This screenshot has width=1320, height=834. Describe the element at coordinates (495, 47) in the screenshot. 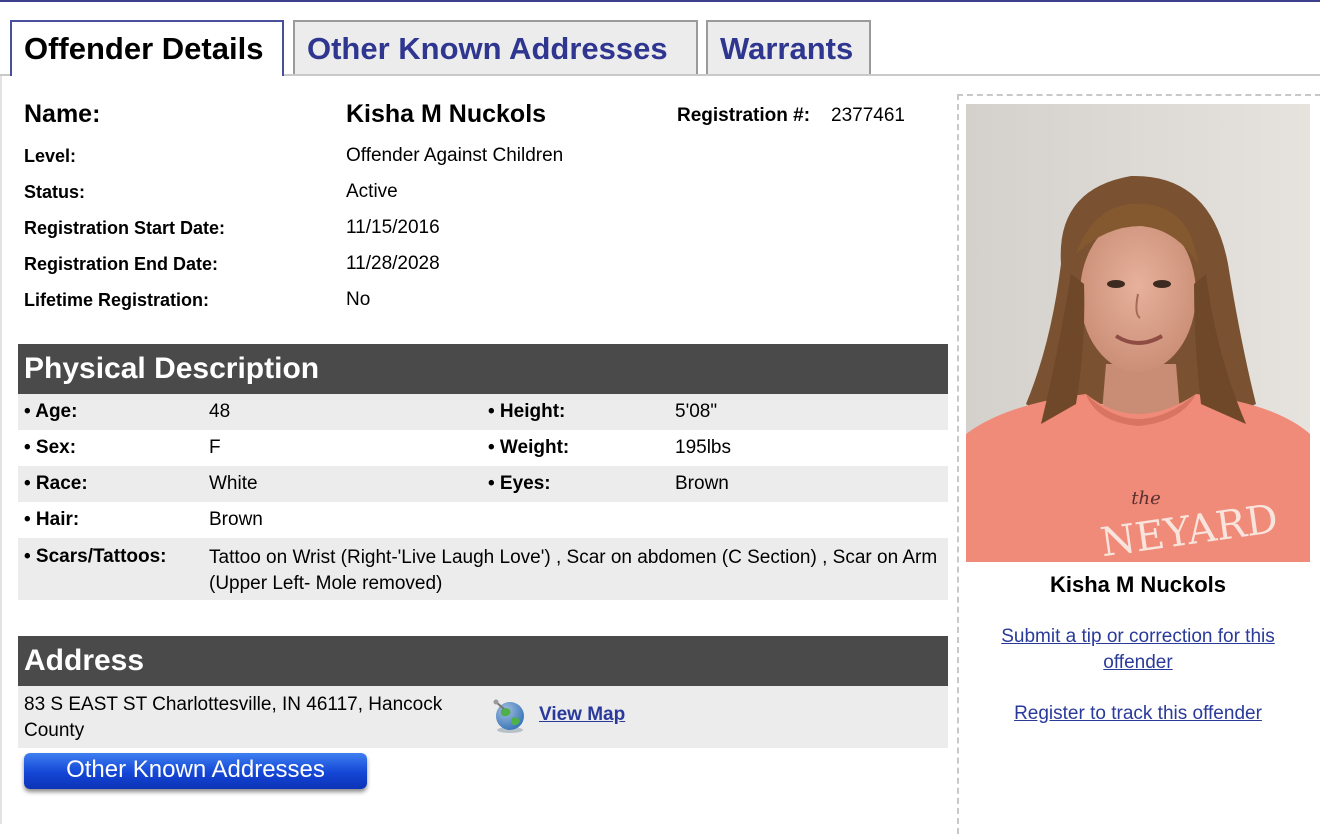

I see `tab-other-known-addresses: Other Known Addresses` at that location.